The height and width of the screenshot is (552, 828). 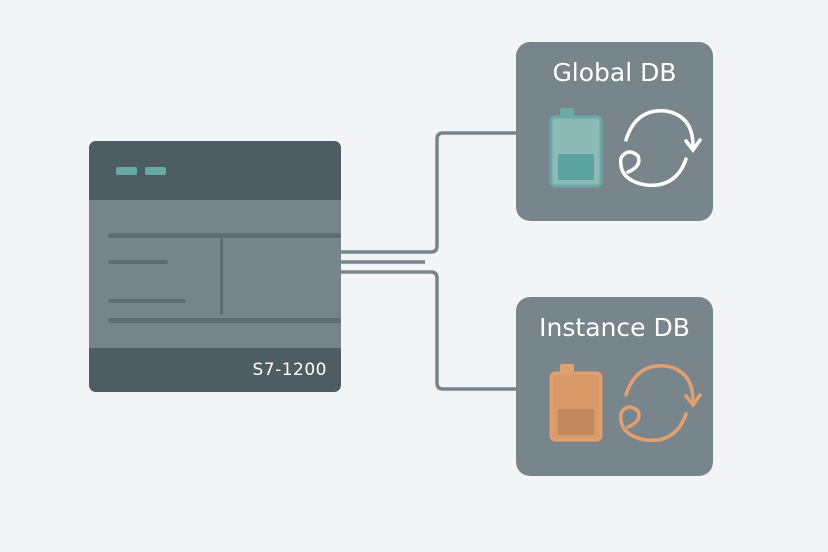 I want to click on global-db-card: Global DB, so click(x=614, y=131).